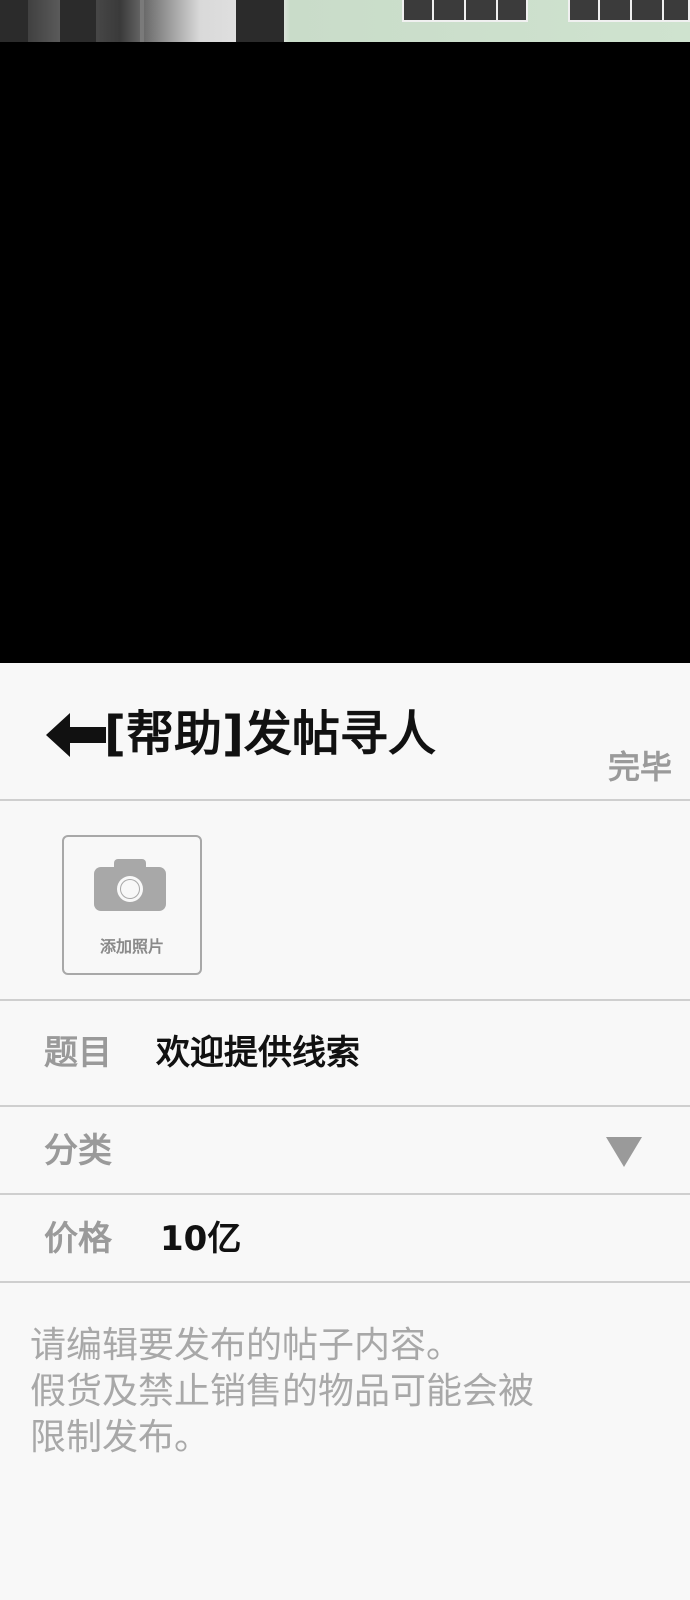 The image size is (690, 1600). I want to click on price-label: 价格, so click(78, 1239).